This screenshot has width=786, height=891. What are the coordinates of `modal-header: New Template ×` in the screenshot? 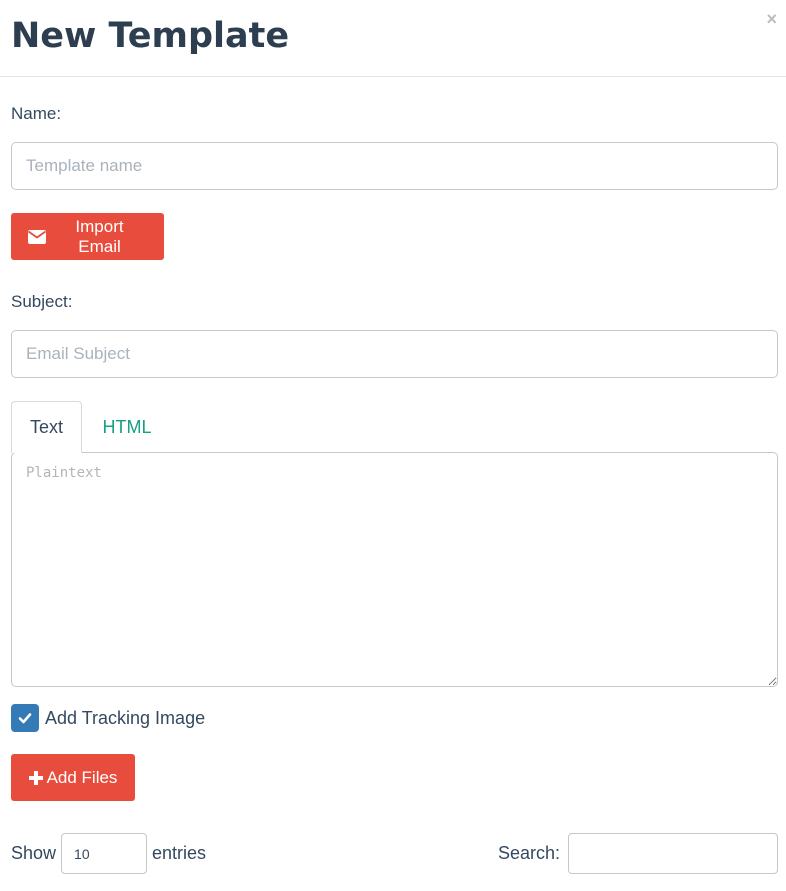 It's located at (393, 38).